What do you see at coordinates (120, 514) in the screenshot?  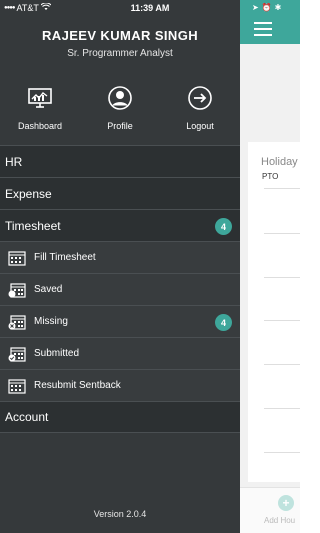 I see `app-version: Version 2.0.4` at bounding box center [120, 514].